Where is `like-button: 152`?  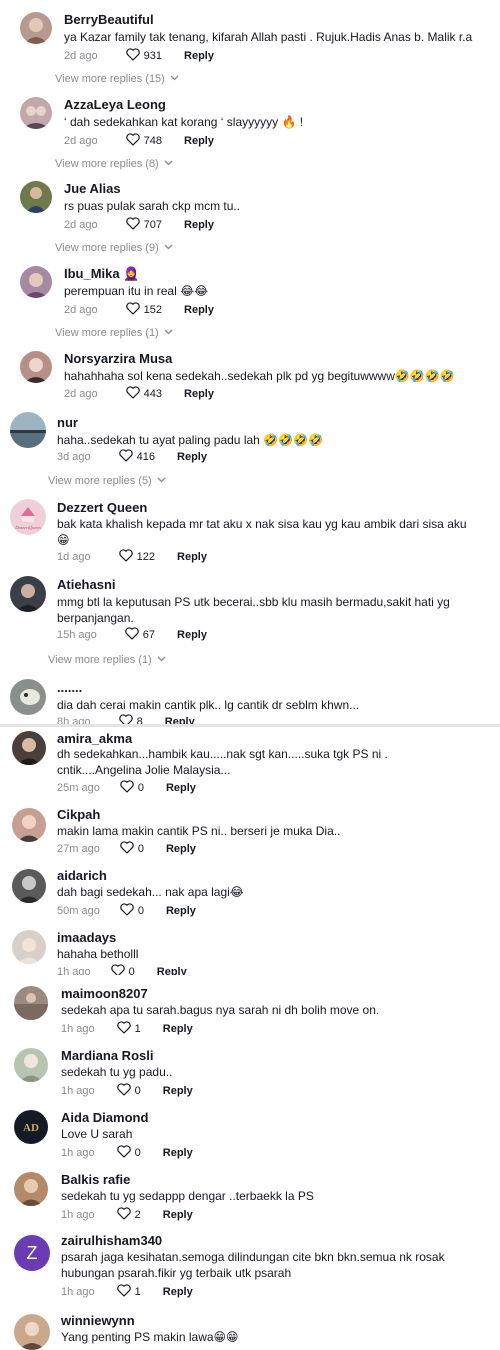 like-button: 152 is located at coordinates (143, 310).